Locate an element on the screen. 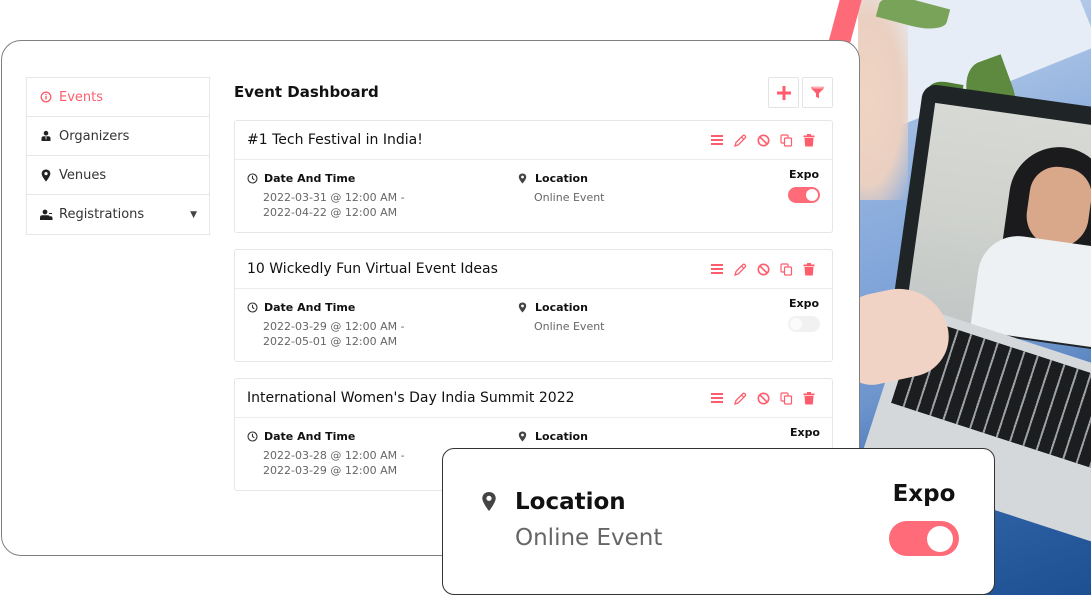 This screenshot has width=1091, height=595. sidebar-item-label: Organizers is located at coordinates (94, 136).